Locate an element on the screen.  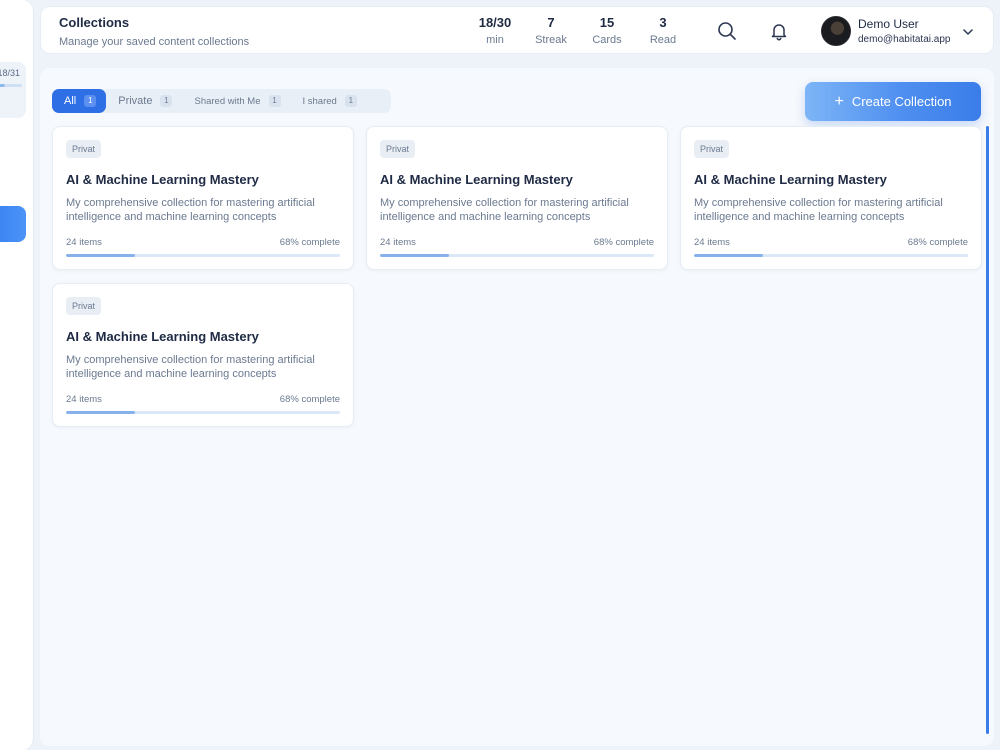
stat-value: 15 is located at coordinates (607, 22).